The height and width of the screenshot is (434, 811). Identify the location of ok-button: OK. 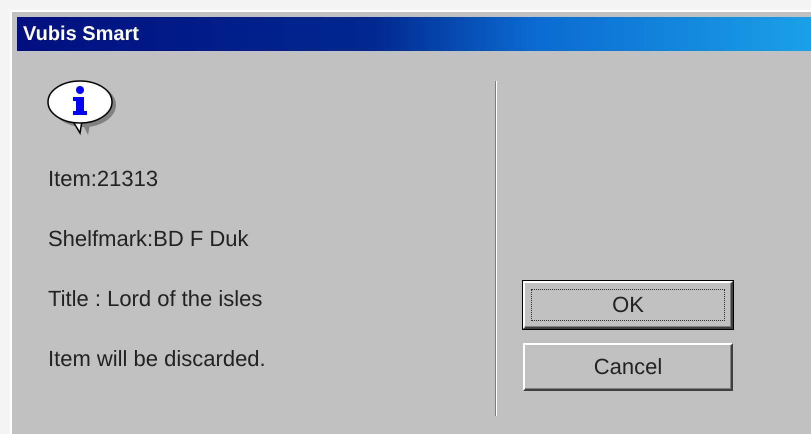
(628, 305).